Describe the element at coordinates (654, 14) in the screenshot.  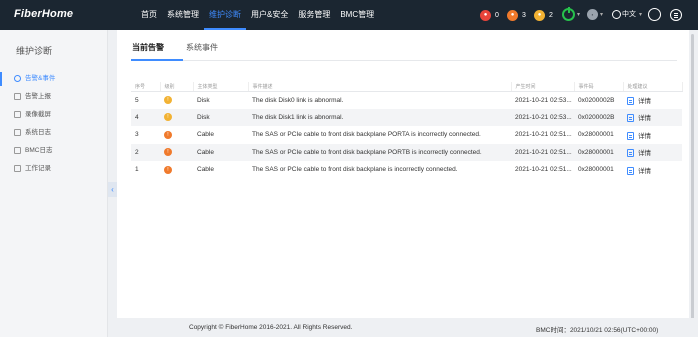
I see `user-icon` at that location.